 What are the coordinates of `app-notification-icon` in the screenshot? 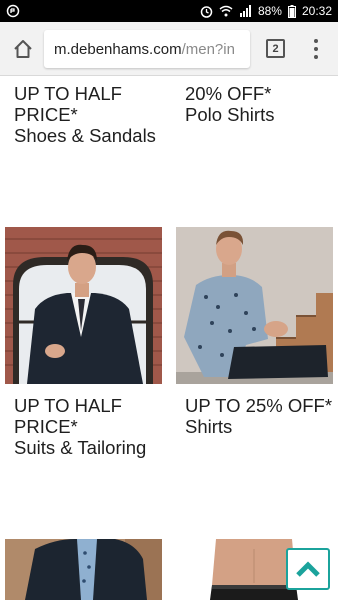 It's located at (13, 11).